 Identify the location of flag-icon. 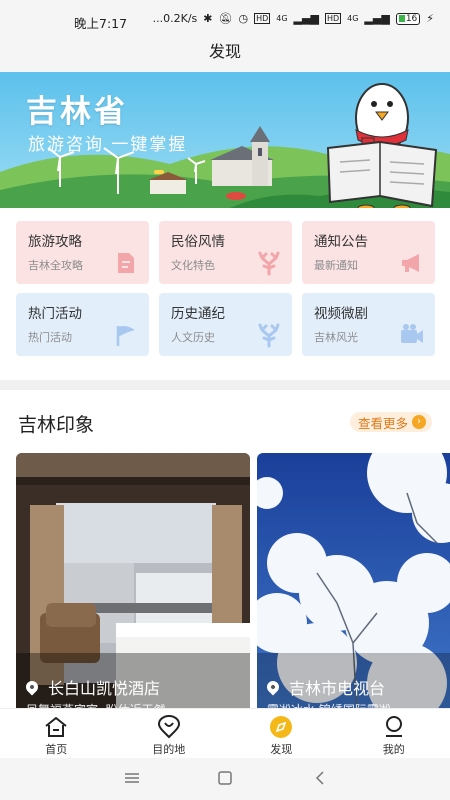
(125, 336).